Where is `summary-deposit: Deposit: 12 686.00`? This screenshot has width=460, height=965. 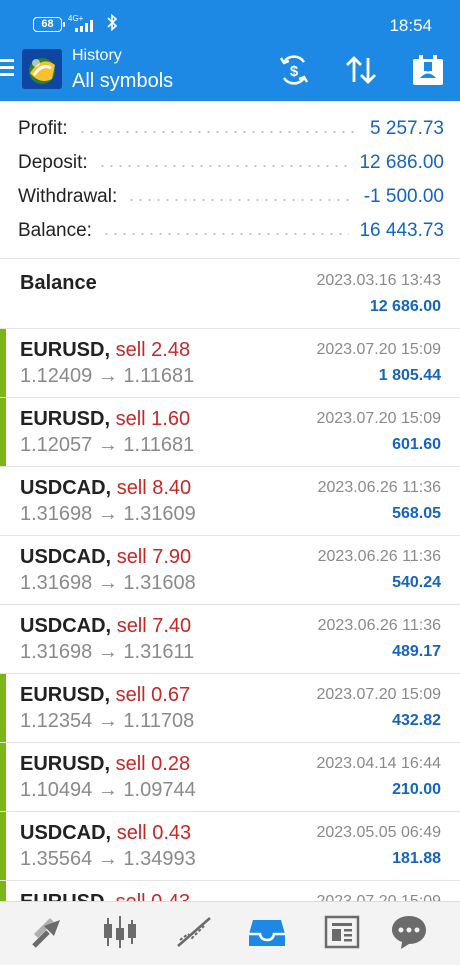 summary-deposit: Deposit: 12 686.00 is located at coordinates (231, 163).